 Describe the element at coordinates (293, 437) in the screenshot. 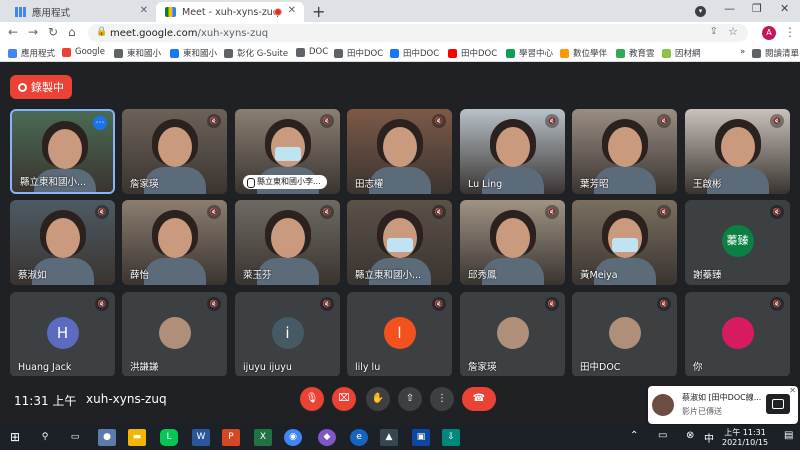

I see `chrome-icon: ◉` at that location.